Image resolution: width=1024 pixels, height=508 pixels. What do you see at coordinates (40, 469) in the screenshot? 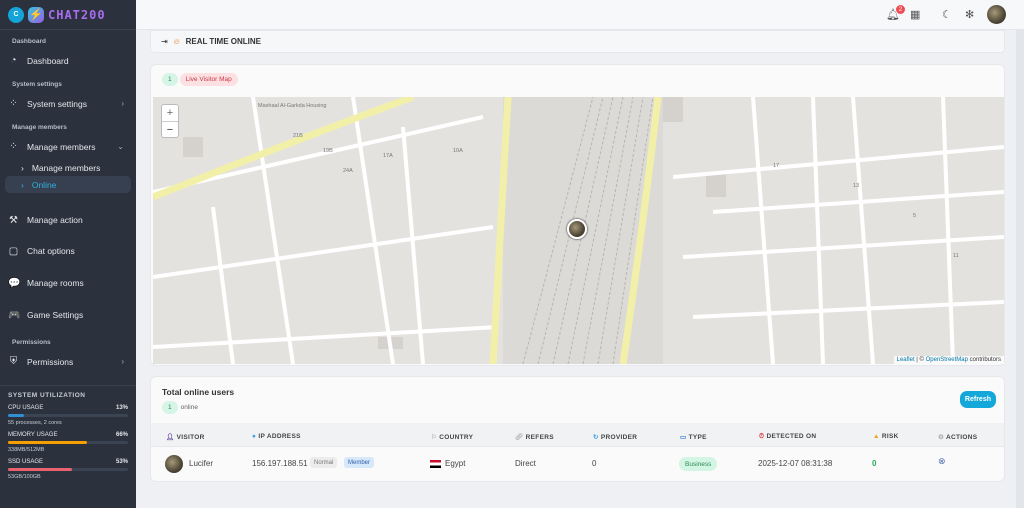
I see `ssd-bar-fill` at bounding box center [40, 469].